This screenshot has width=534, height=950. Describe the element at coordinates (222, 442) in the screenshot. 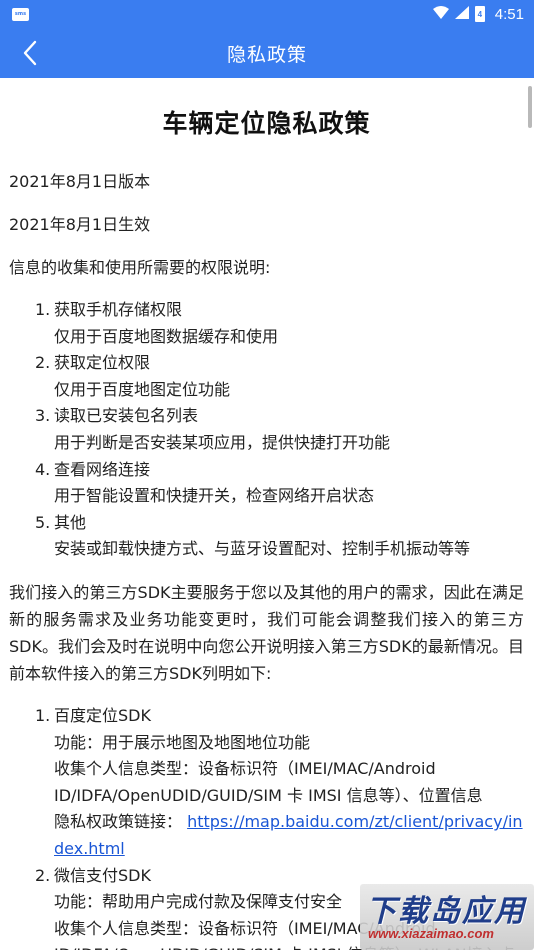

I see `permission-desc: 用于判断是否安装某项应用，提供快捷打开功能` at that location.